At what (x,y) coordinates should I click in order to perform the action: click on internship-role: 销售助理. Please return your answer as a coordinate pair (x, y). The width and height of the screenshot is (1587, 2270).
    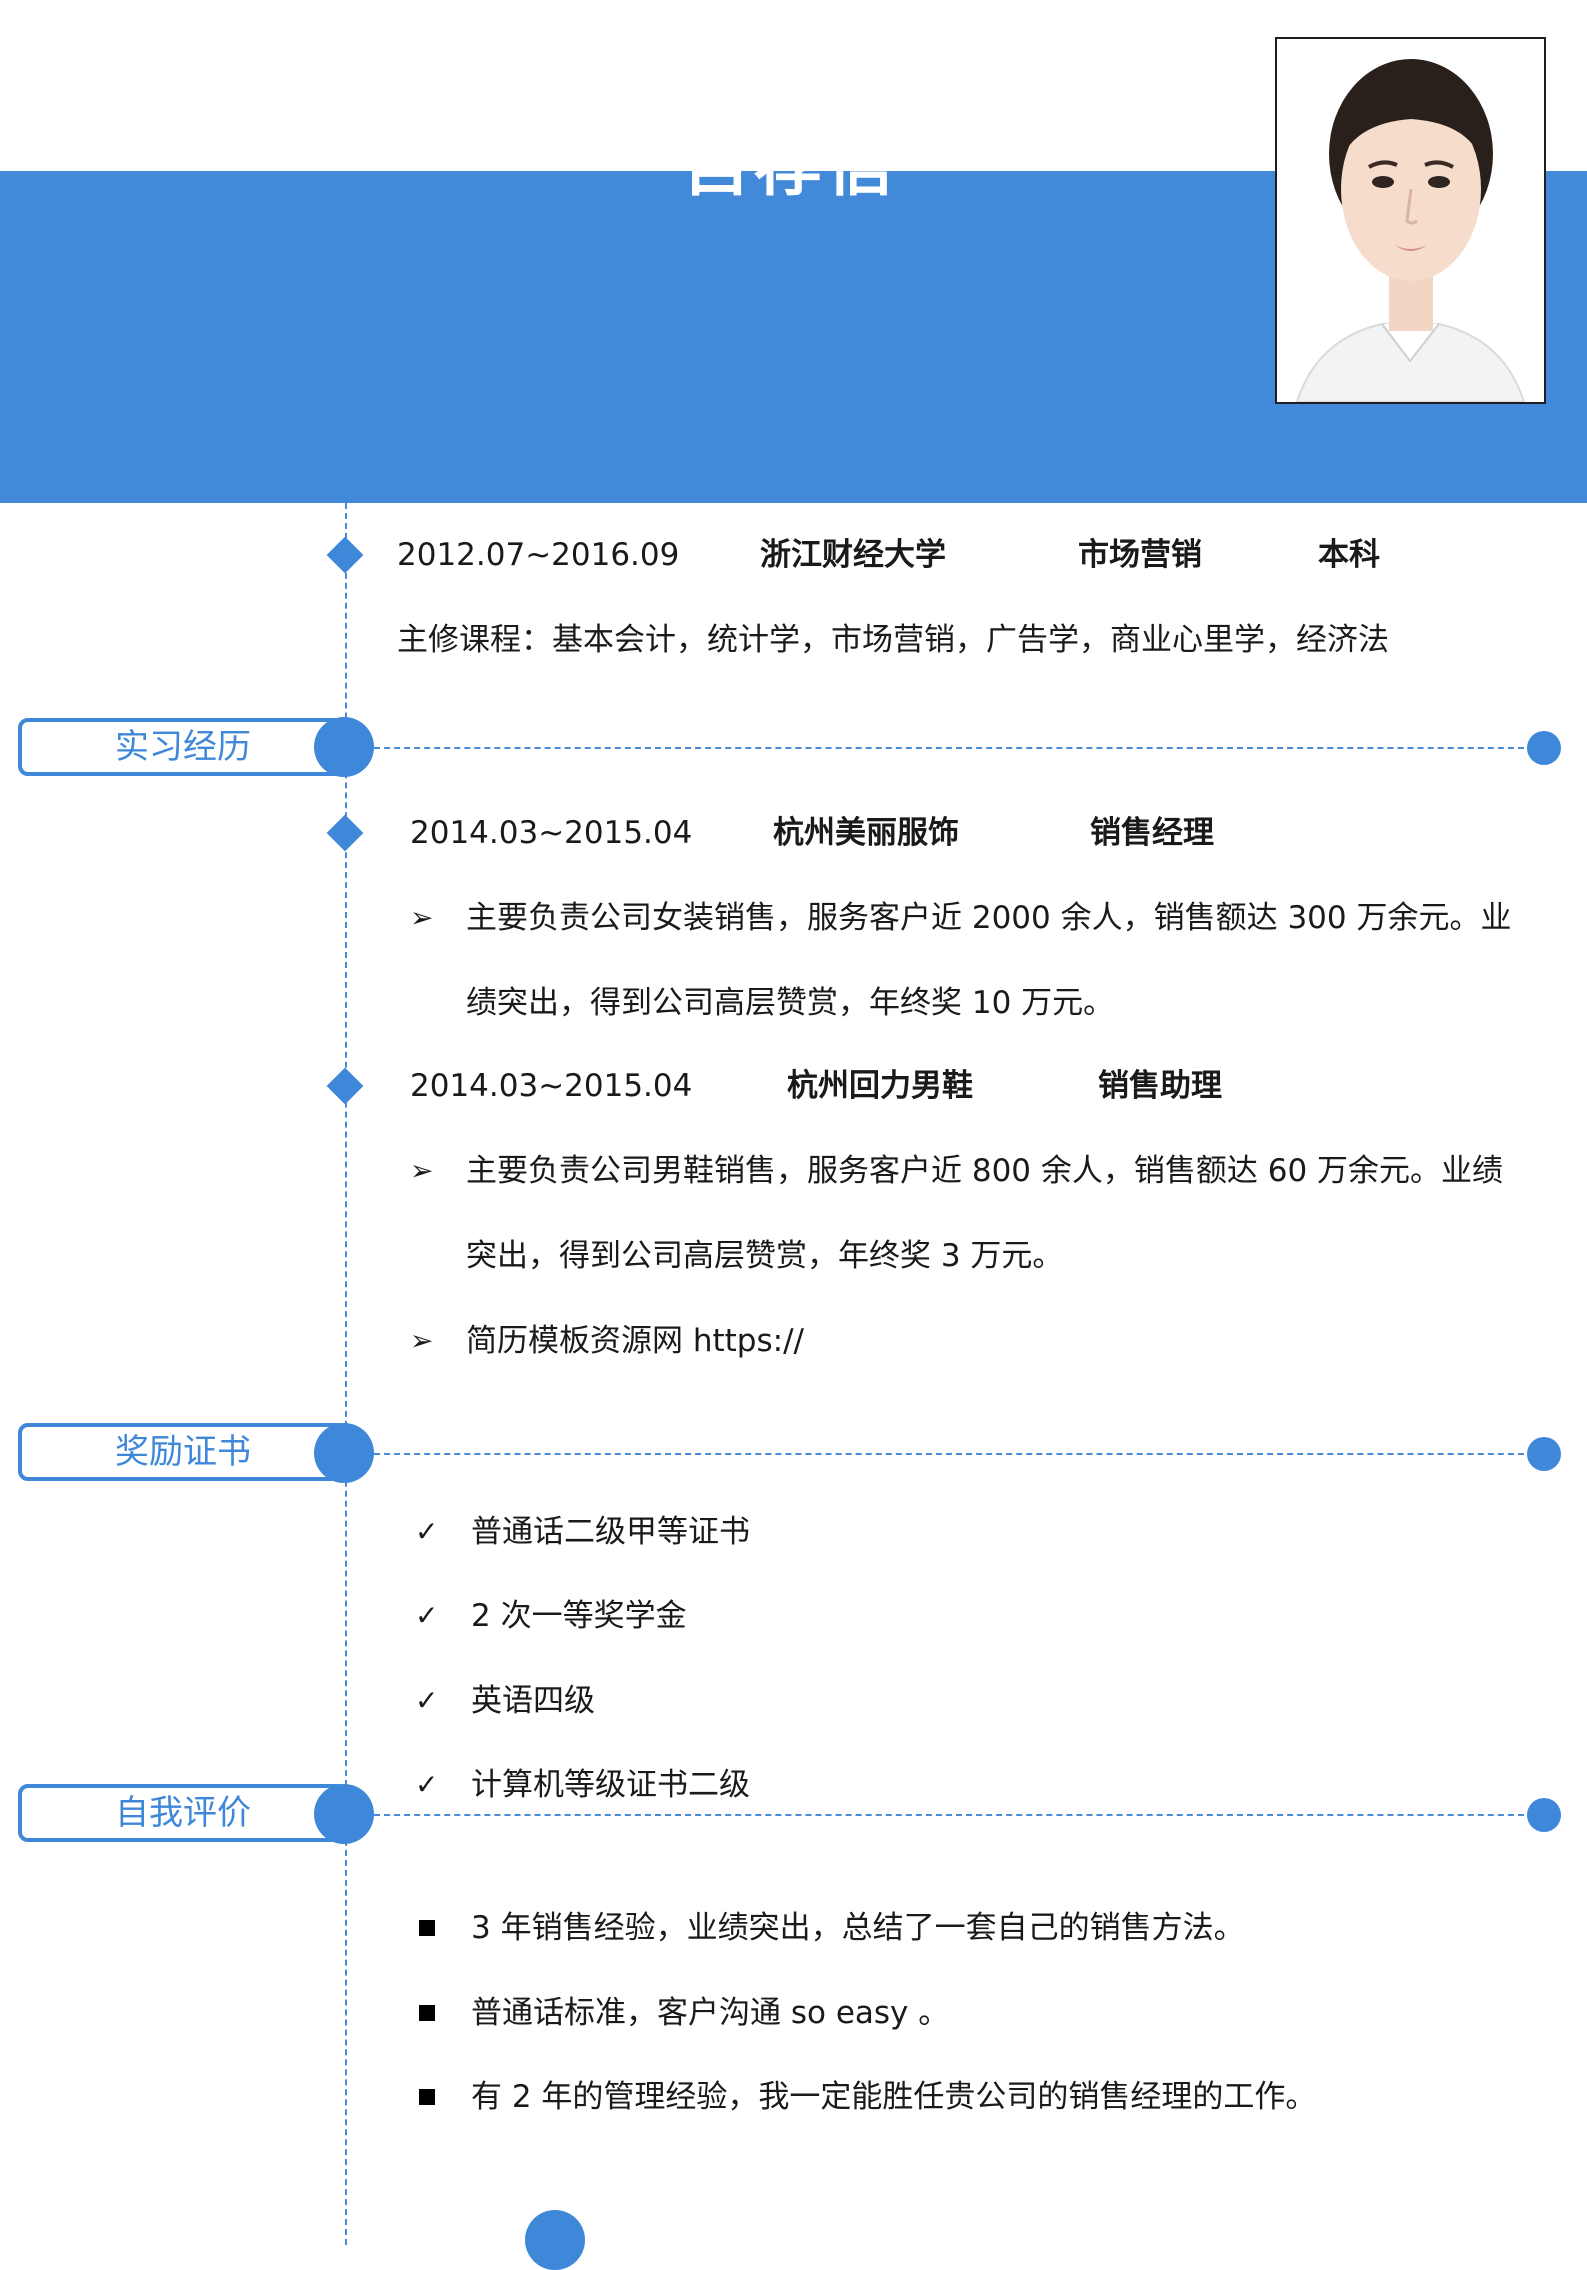
    Looking at the image, I should click on (1160, 1086).